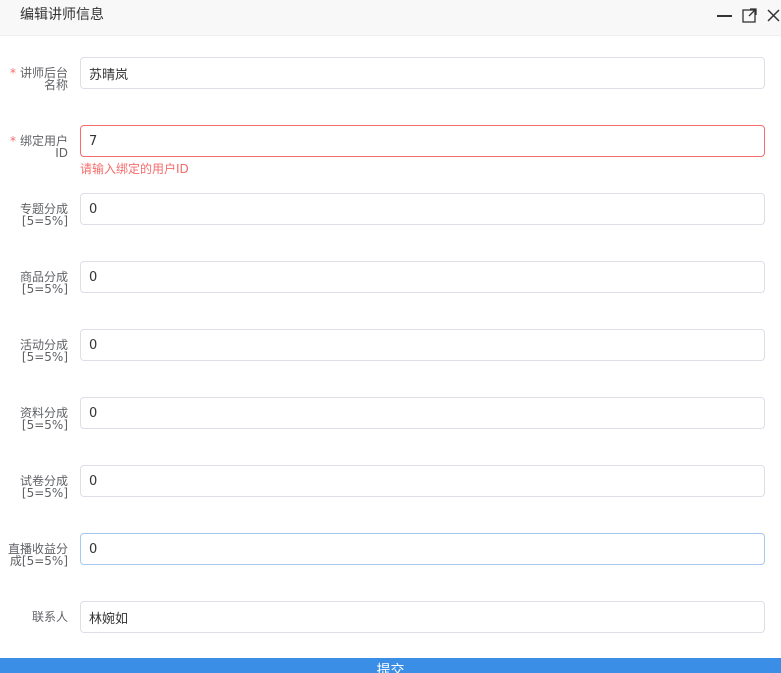 Image resolution: width=781 pixels, height=673 pixels. What do you see at coordinates (422, 481) in the screenshot?
I see `exam-share-input` at bounding box center [422, 481].